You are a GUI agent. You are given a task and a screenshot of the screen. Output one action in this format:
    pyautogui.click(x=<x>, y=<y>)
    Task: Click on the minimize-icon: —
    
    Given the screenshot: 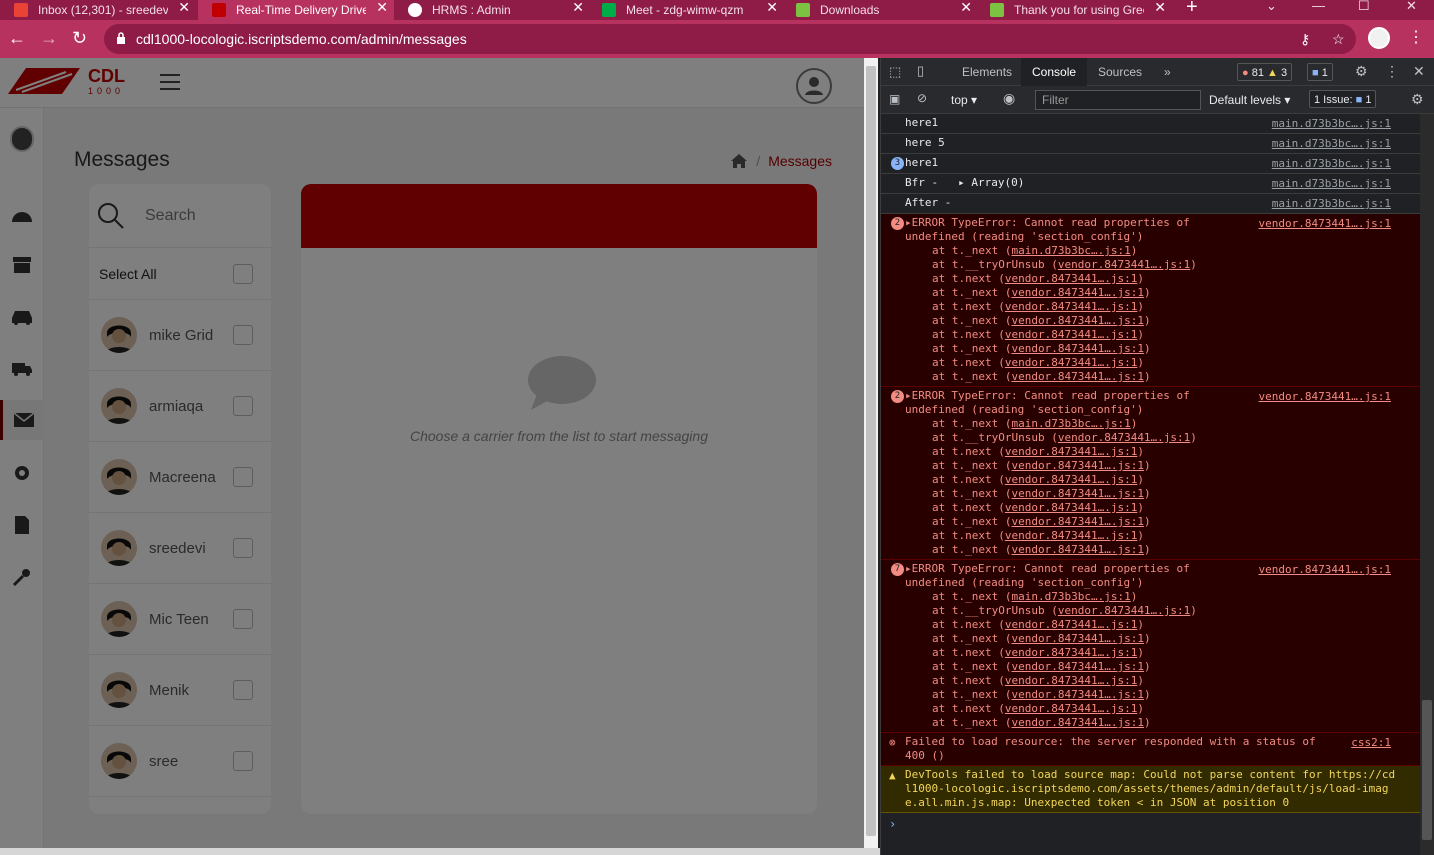 What is the action you would take?
    pyautogui.click(x=1318, y=6)
    